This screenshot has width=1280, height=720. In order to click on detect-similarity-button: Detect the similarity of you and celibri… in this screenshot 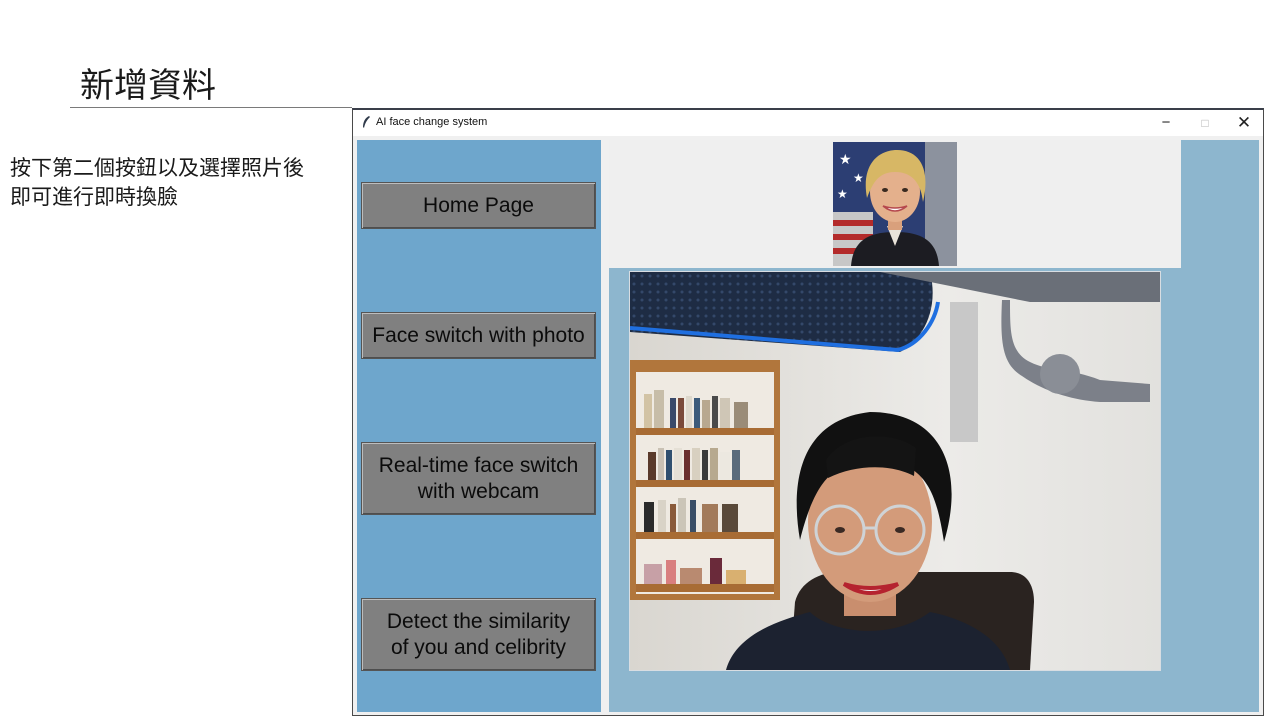, I will do `click(478, 634)`.